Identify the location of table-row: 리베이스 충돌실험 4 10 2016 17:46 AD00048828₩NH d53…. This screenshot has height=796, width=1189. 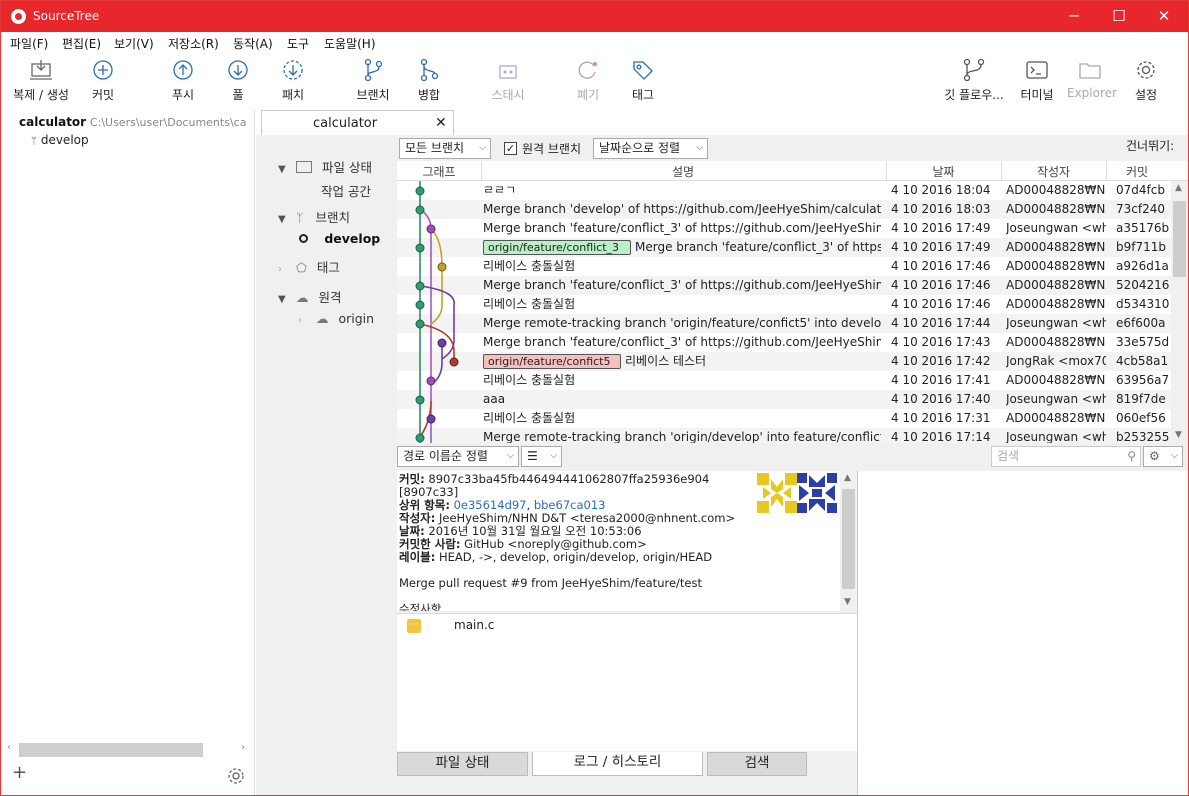
(784, 304).